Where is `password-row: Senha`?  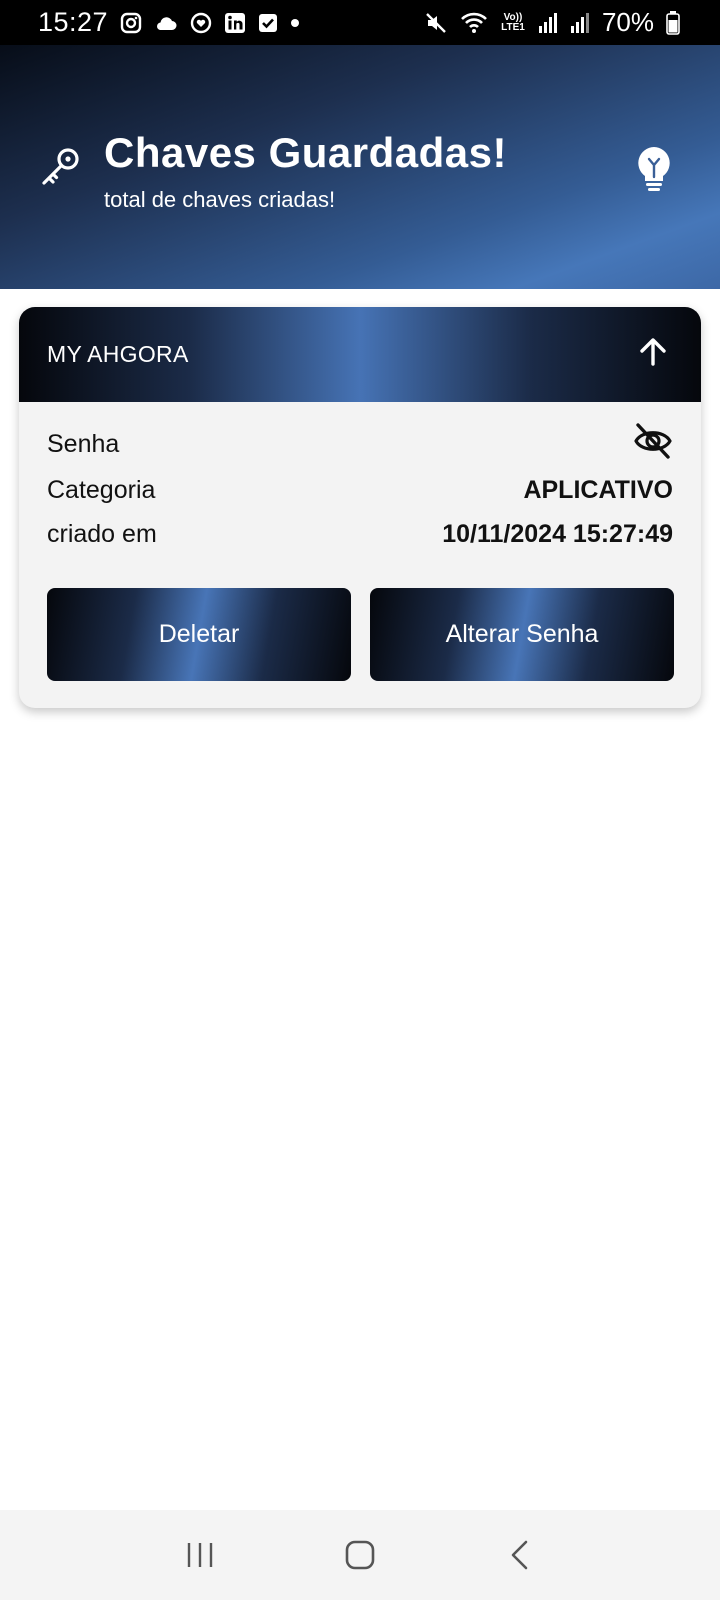
password-row: Senha is located at coordinates (360, 444).